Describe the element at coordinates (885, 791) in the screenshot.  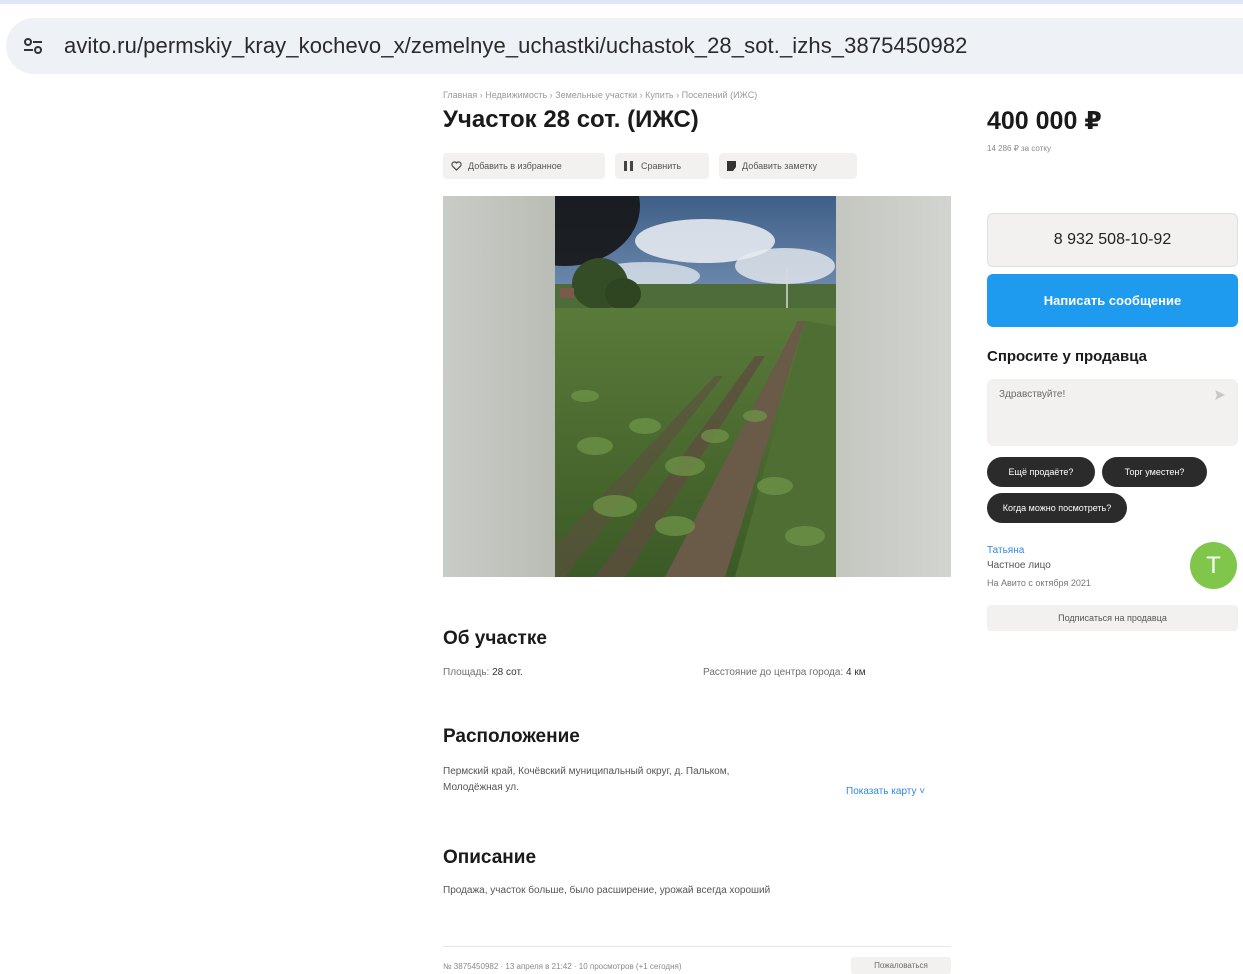
I see `show-map-link: Показать карту ˅` at that location.